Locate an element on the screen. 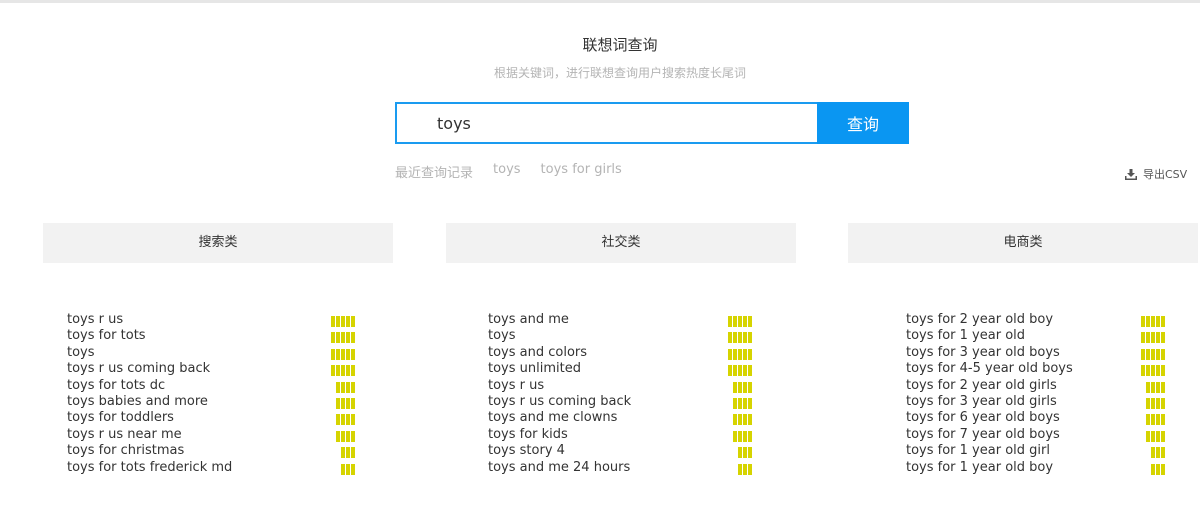  keyword-link: toys and me clowns is located at coordinates (552, 418).